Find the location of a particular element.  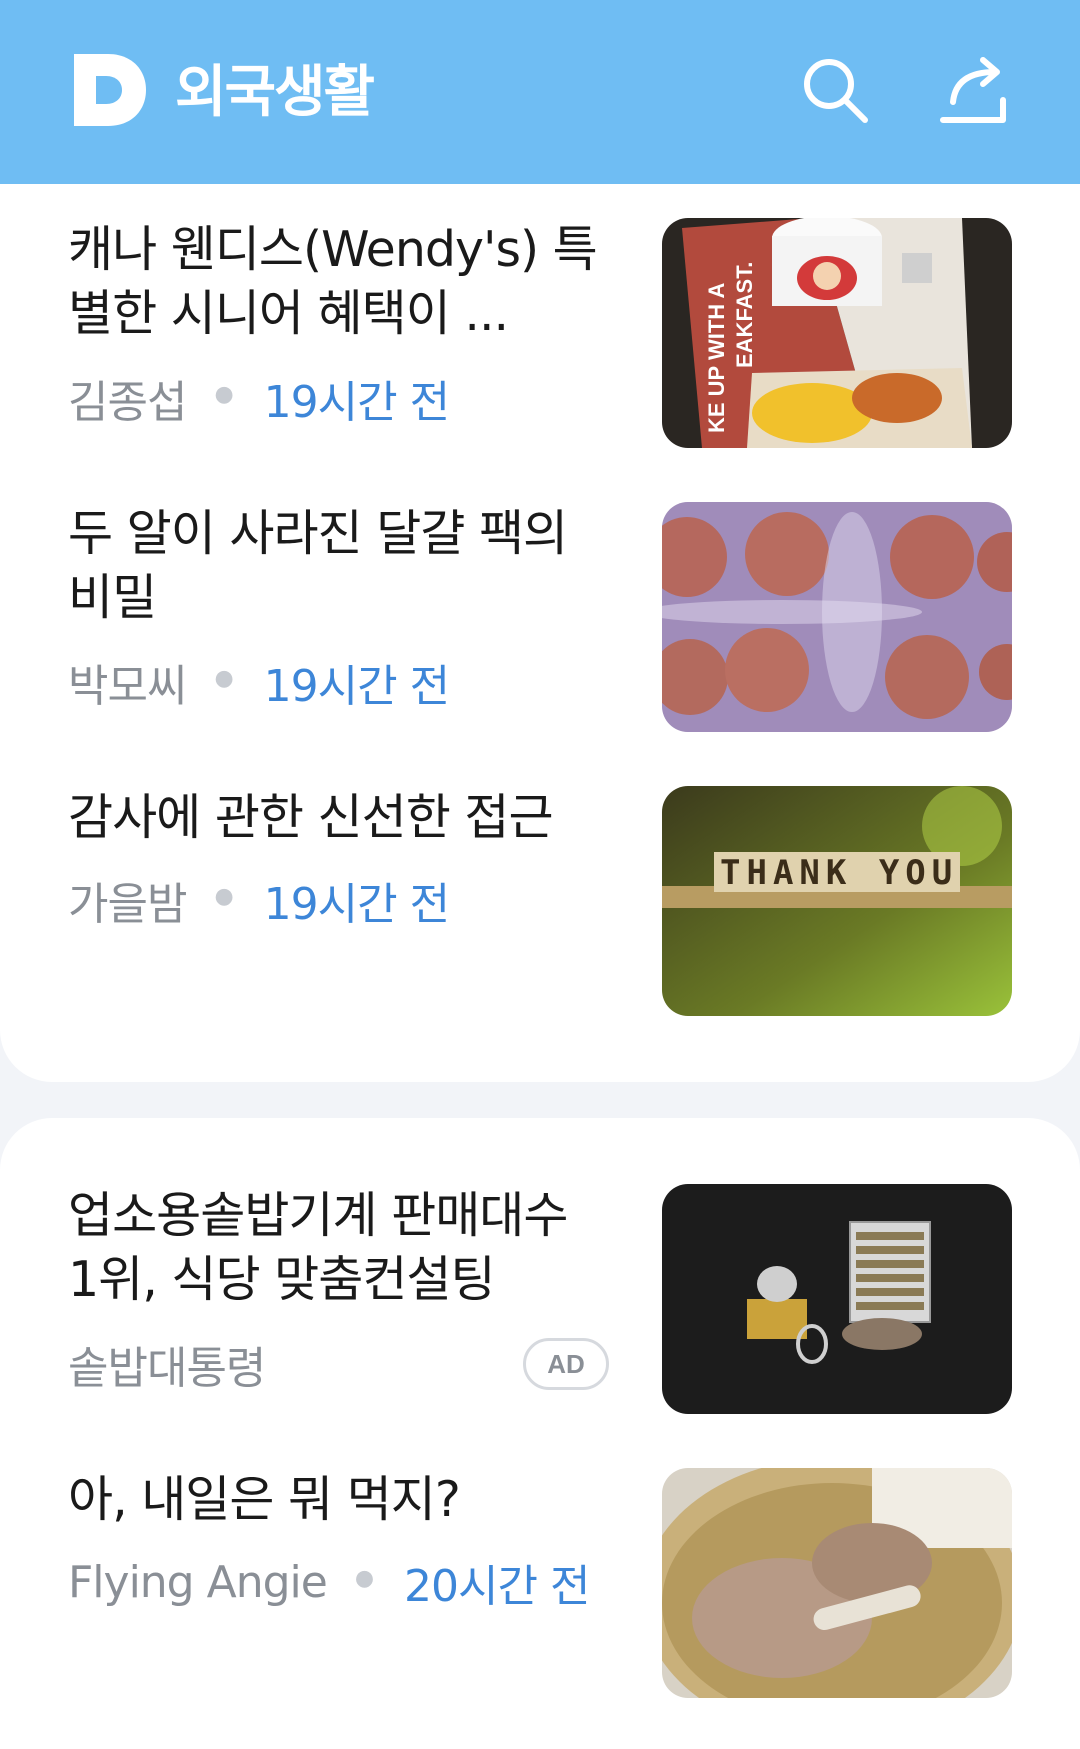

article-time: 20시간 전 is located at coordinates (497, 1586).